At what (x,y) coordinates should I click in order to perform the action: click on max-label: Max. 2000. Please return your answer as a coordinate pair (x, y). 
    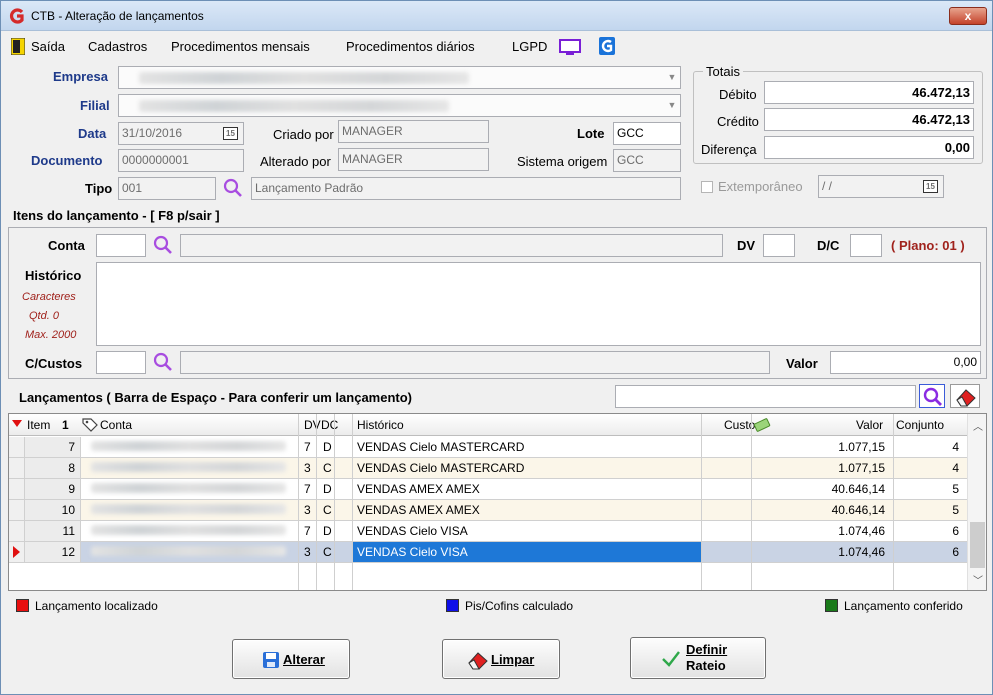
    Looking at the image, I should click on (51, 335).